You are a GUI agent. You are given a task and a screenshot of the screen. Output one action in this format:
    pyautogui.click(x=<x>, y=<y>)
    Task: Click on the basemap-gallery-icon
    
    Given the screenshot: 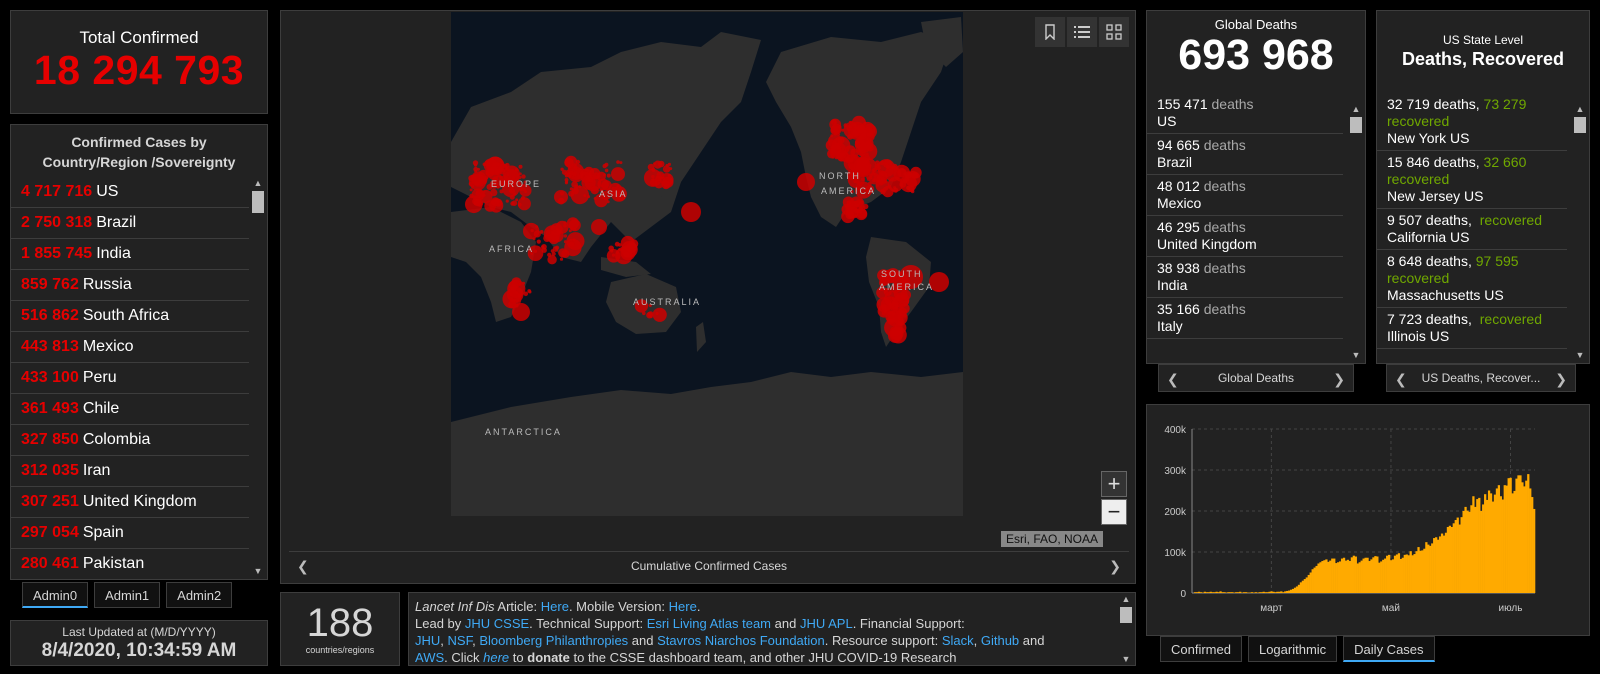 What is the action you would take?
    pyautogui.click(x=1114, y=32)
    